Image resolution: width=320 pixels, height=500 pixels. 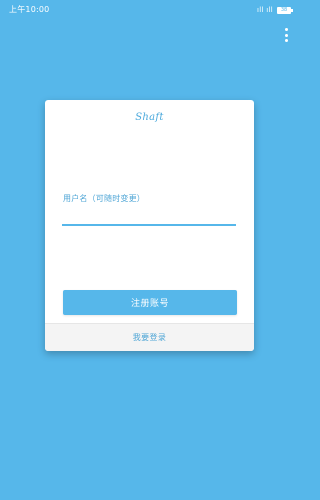 What do you see at coordinates (265, 10) in the screenshot?
I see `signal-icon: ıll ıll` at bounding box center [265, 10].